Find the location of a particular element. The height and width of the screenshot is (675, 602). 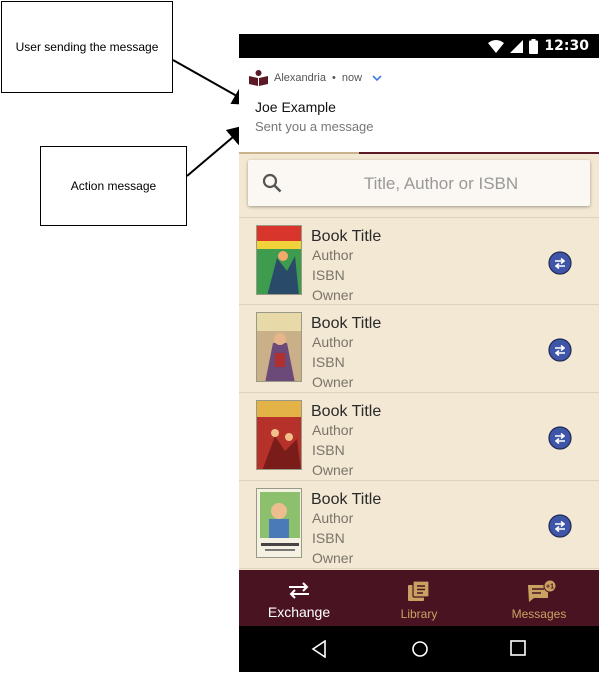

messages-icon: +1 is located at coordinates (542, 591).